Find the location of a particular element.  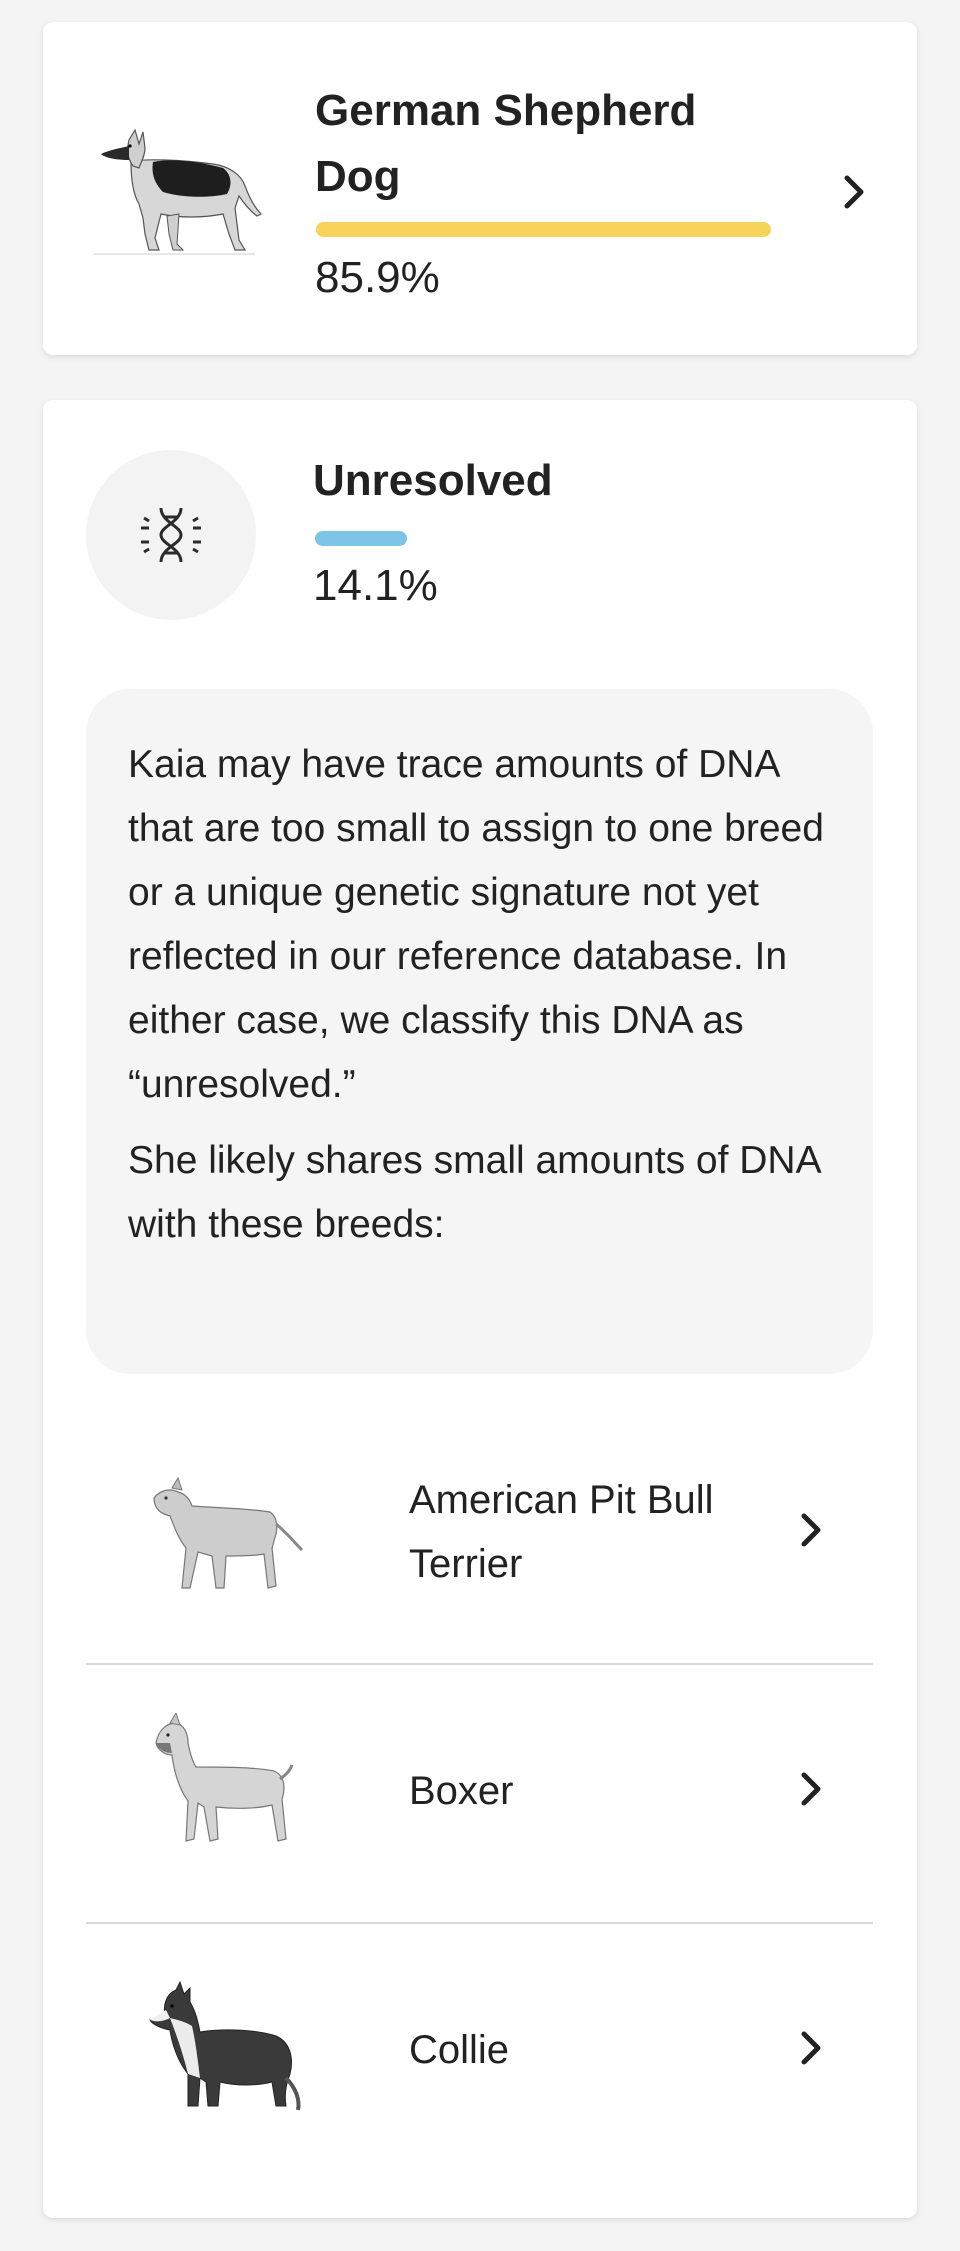

boxer-illustration is located at coordinates (216, 1783).